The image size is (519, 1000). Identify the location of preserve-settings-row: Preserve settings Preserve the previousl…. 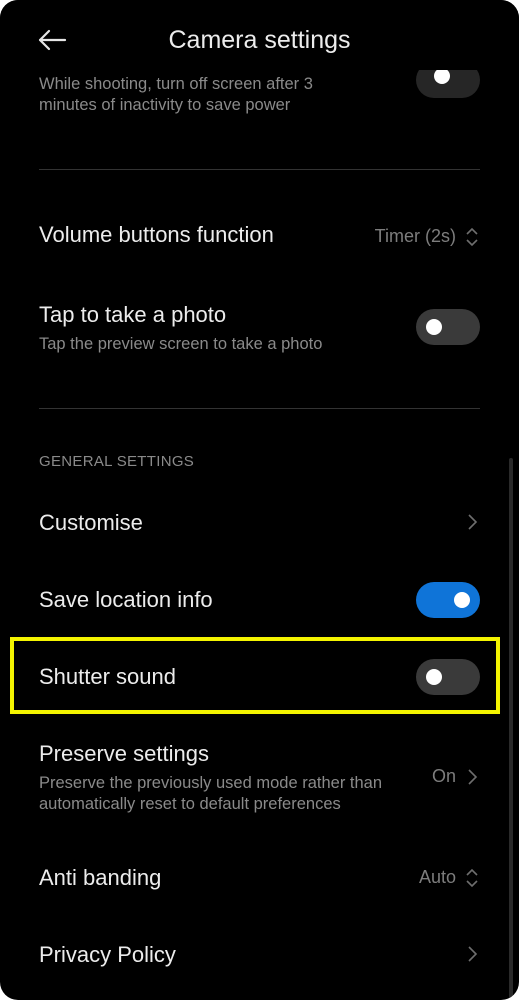
(224, 778).